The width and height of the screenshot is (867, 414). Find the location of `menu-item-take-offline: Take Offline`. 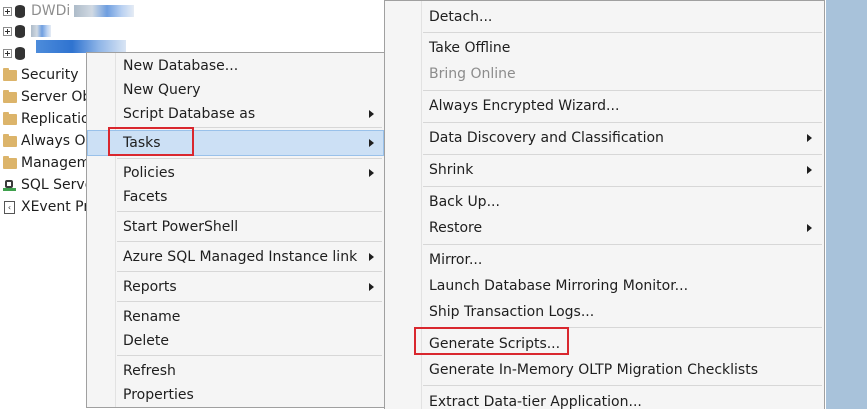

menu-item-take-offline: Take Offline is located at coordinates (604, 48).